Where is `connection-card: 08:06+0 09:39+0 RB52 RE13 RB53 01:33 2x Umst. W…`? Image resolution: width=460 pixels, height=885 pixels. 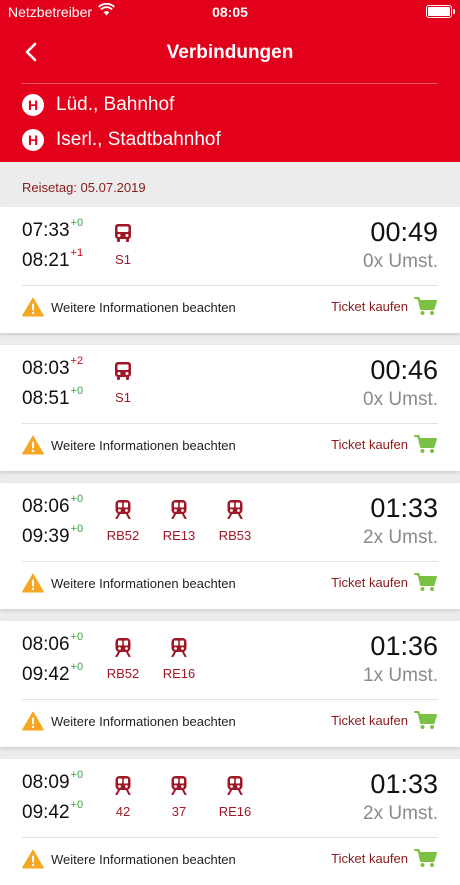
connection-card: 08:06+0 09:39+0 RB52 RE13 RB53 01:33 2x Umst. W… is located at coordinates (230, 546).